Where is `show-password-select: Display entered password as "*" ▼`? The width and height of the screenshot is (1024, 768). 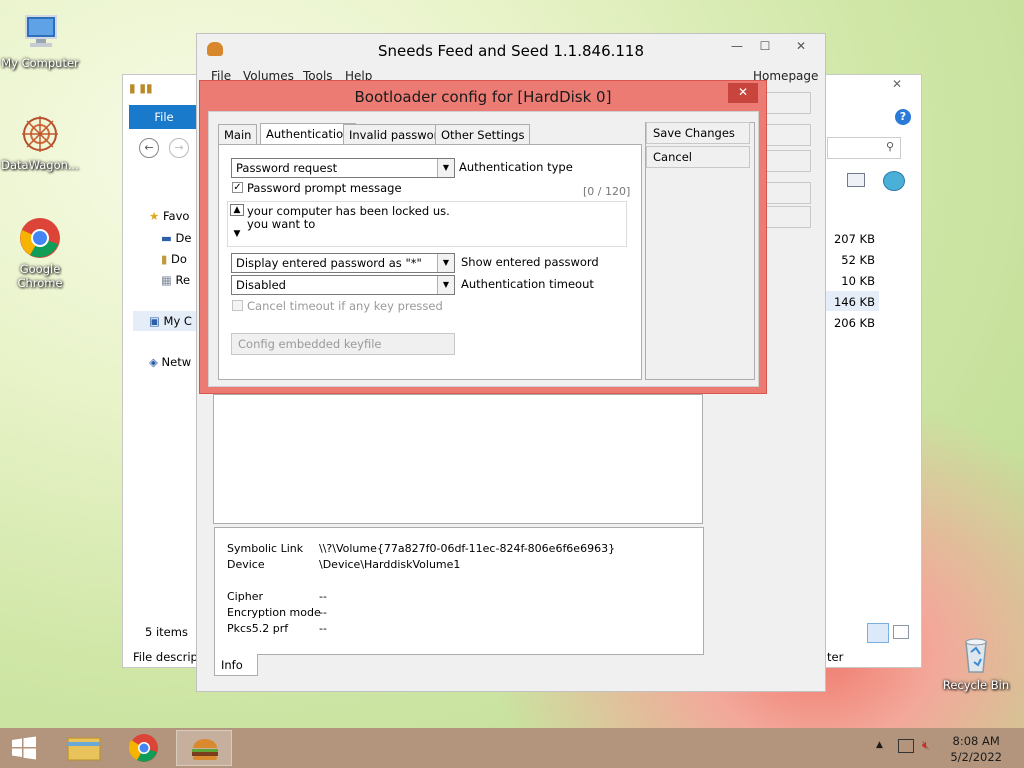 show-password-select: Display entered password as "*" ▼ is located at coordinates (343, 263).